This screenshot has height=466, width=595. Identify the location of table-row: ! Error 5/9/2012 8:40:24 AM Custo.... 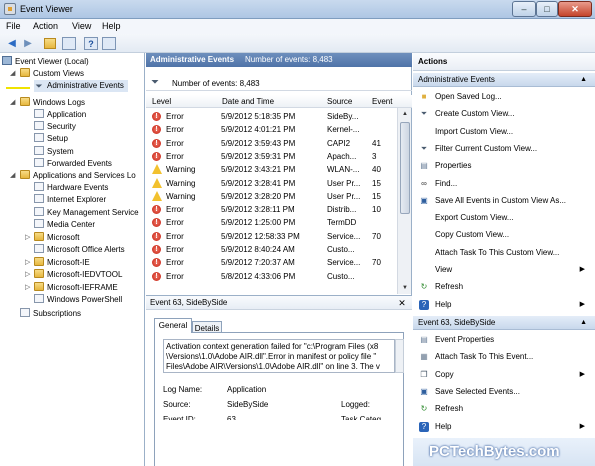
(271, 249).